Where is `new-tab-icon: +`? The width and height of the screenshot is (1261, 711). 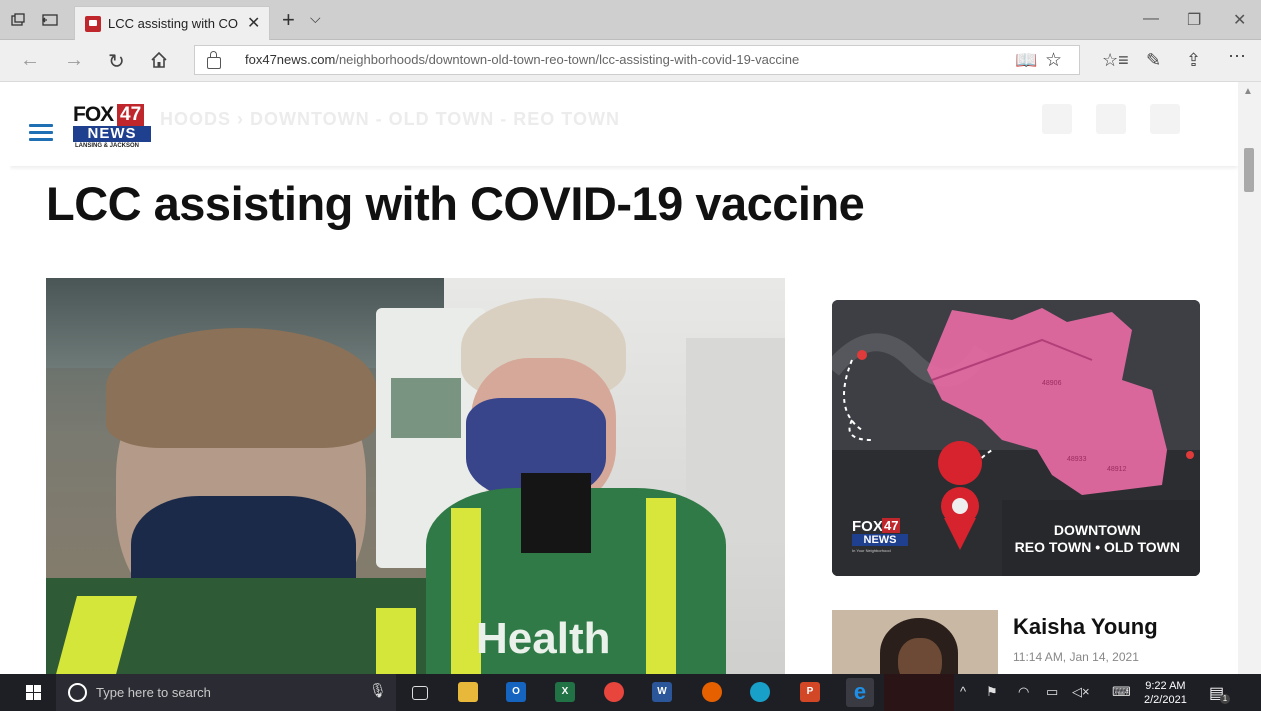 new-tab-icon: + is located at coordinates (288, 20).